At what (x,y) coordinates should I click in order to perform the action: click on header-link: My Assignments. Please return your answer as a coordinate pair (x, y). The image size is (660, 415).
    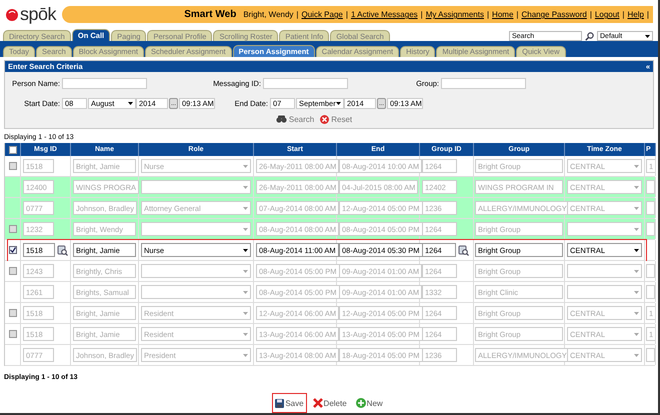
    Looking at the image, I should click on (455, 15).